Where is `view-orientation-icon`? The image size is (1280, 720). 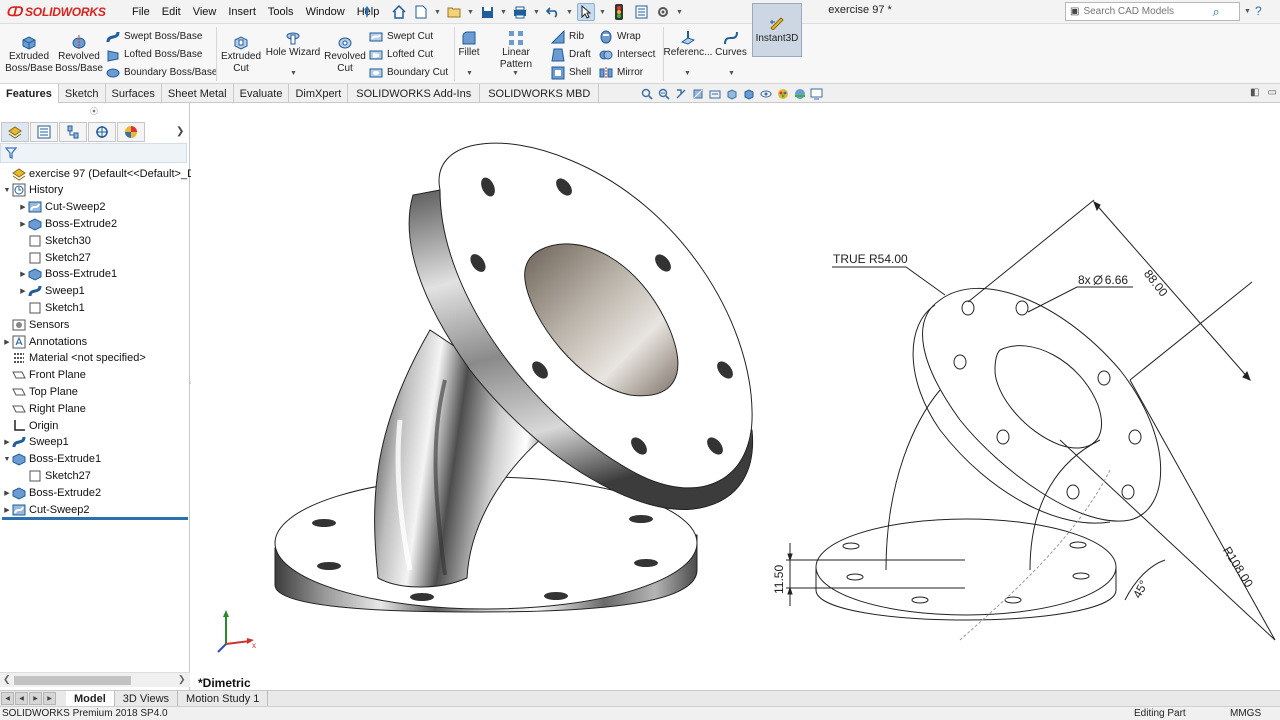 view-orientation-icon is located at coordinates (731, 94).